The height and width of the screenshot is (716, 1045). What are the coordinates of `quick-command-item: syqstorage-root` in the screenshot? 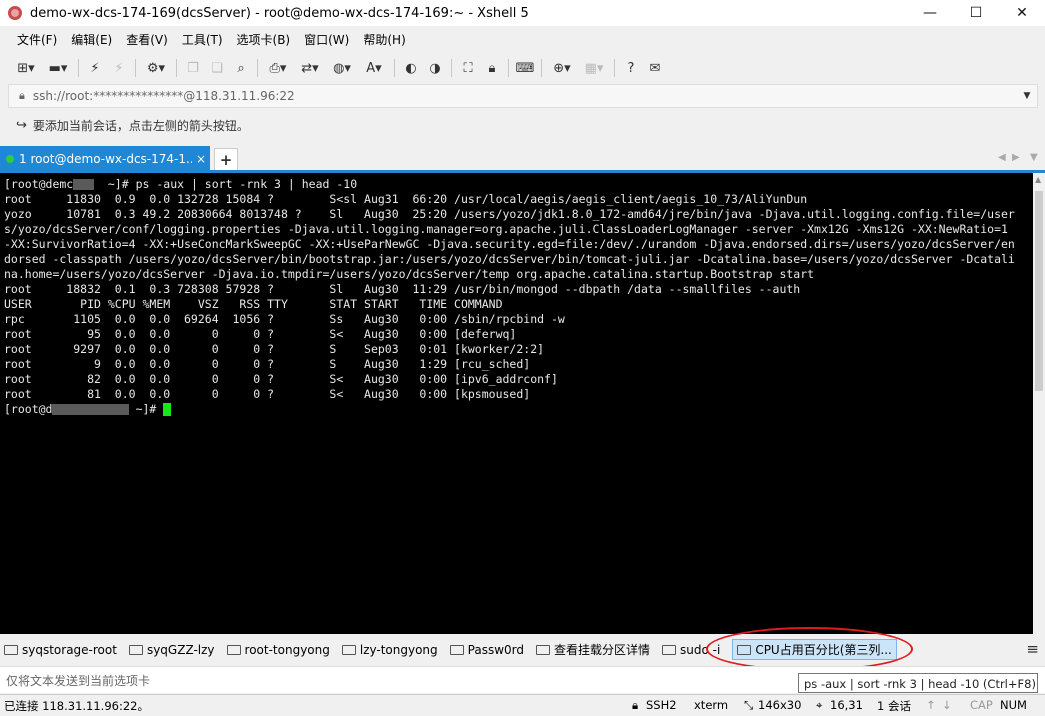 It's located at (60, 650).